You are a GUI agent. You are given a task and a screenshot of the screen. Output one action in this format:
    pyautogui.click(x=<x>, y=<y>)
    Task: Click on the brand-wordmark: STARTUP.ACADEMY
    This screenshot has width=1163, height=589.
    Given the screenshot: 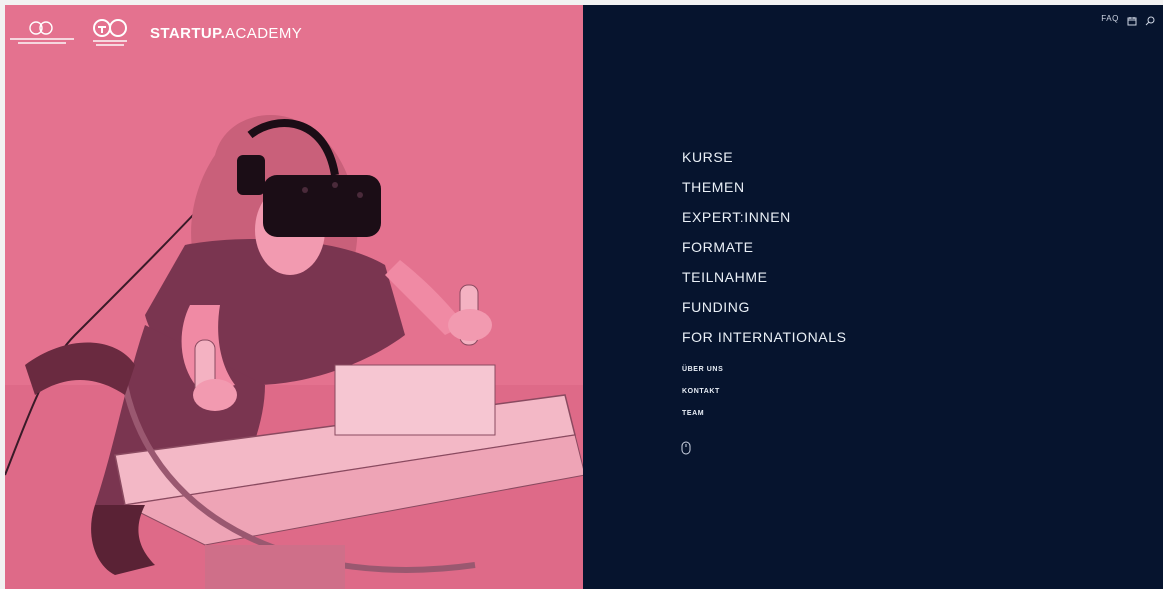 What is the action you would take?
    pyautogui.click(x=226, y=33)
    